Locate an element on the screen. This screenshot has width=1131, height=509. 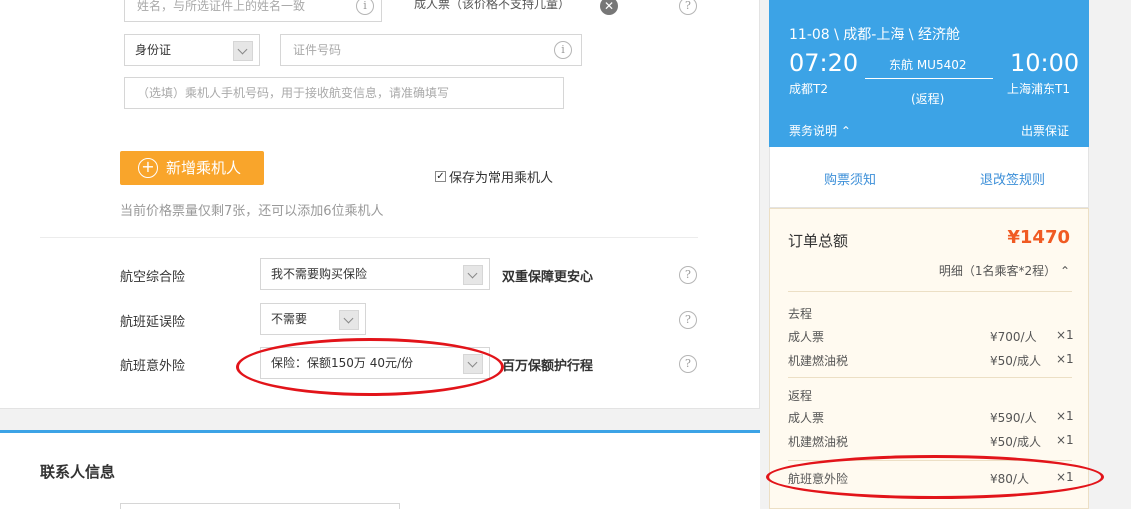
insurance-select-value: 保险：保额150万 40元/份 is located at coordinates (342, 363).